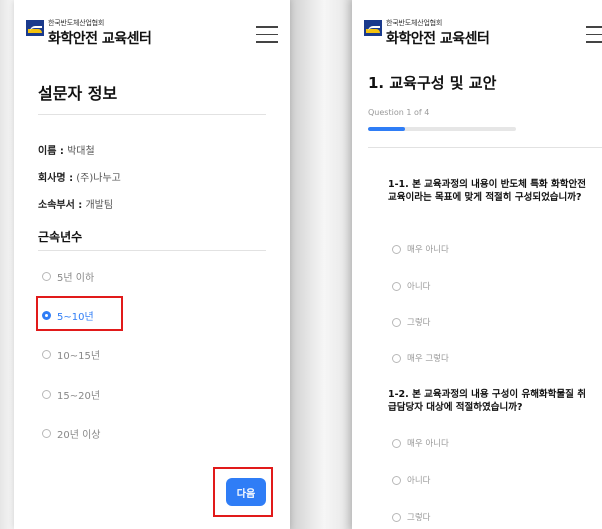 The width and height of the screenshot is (602, 529). Describe the element at coordinates (428, 359) in the screenshot. I see `answer-option-label: 매우 그렇다` at that location.